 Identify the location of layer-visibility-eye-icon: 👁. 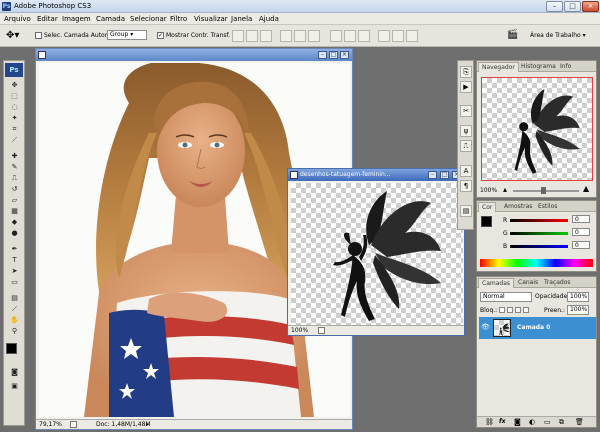
(485, 327).